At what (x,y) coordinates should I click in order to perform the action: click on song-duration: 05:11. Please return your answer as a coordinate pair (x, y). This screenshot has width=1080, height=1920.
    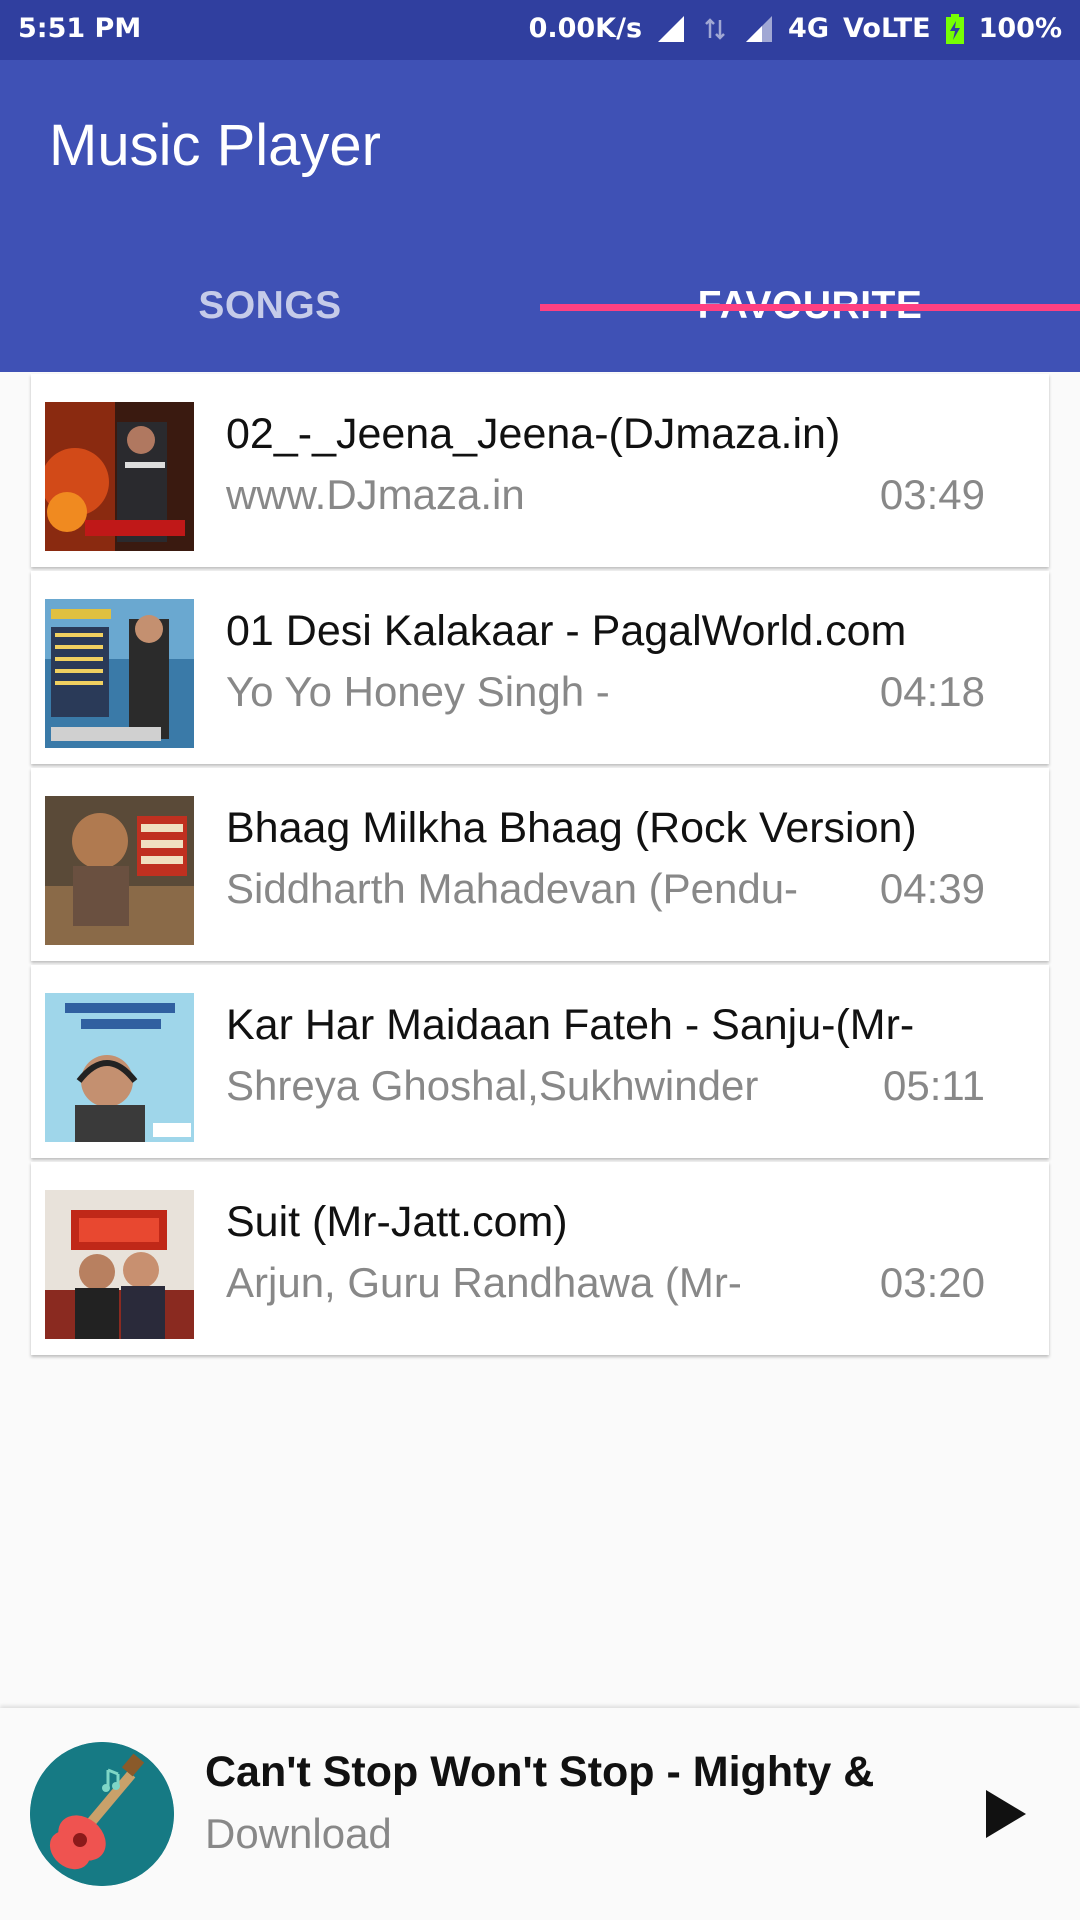
    Looking at the image, I should click on (934, 1085).